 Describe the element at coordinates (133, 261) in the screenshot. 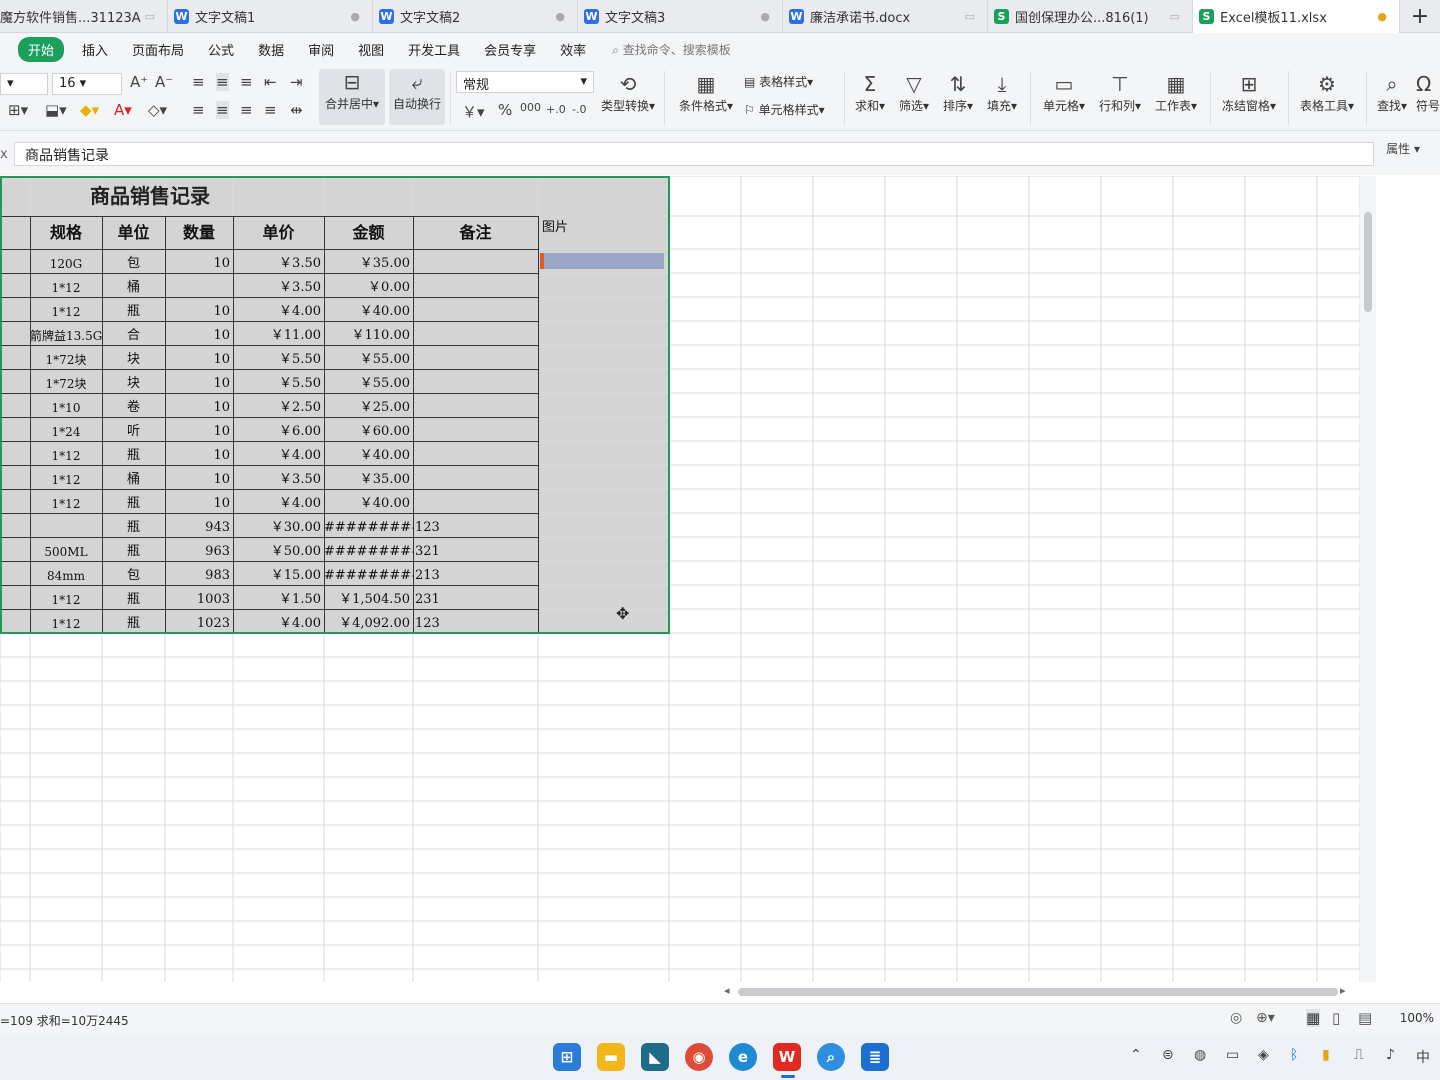

I see `table-cell: 包` at that location.